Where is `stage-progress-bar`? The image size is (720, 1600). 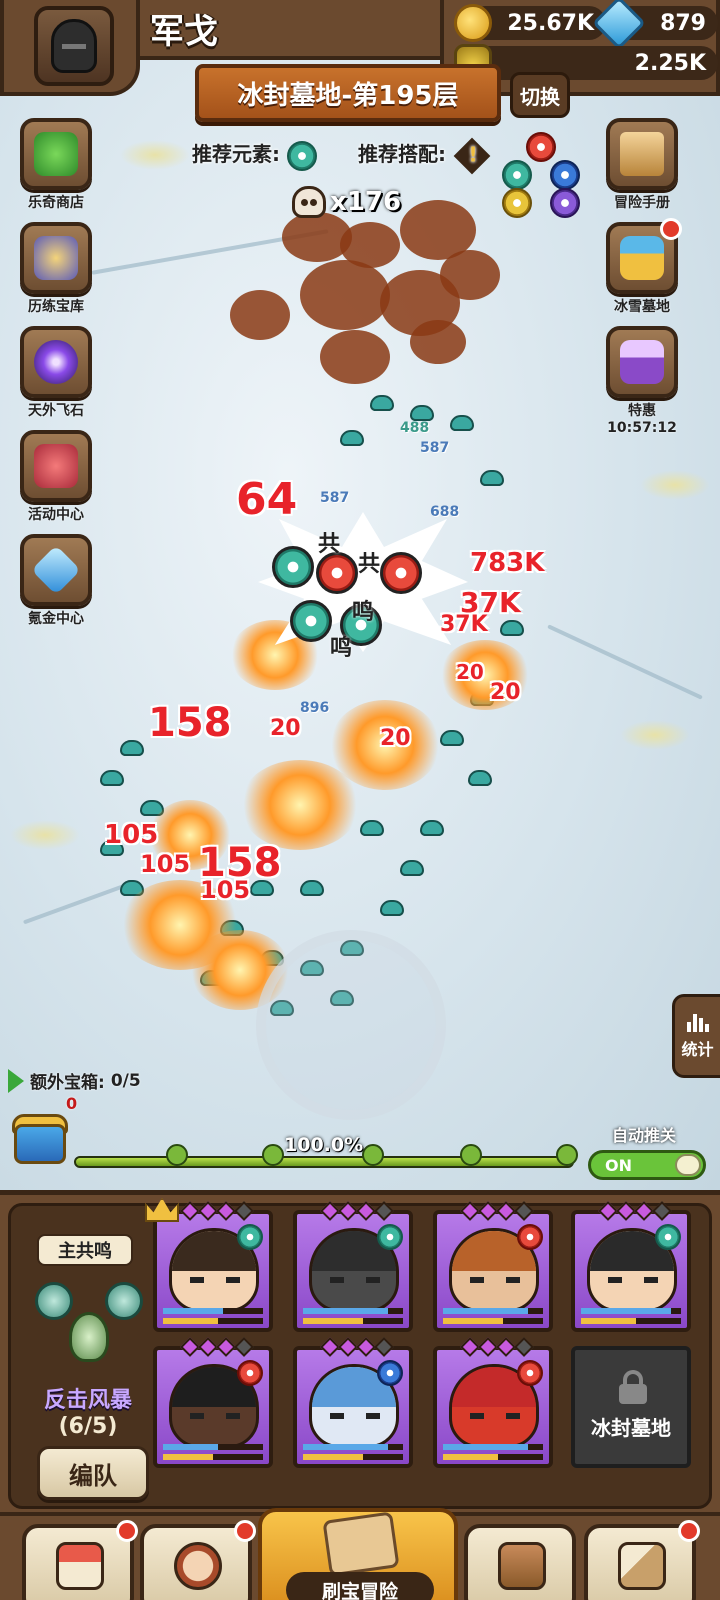 stage-progress-bar is located at coordinates (326, 1156).